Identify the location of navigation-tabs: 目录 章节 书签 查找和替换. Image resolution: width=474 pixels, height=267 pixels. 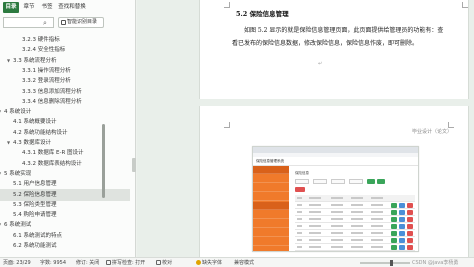
(68, 7).